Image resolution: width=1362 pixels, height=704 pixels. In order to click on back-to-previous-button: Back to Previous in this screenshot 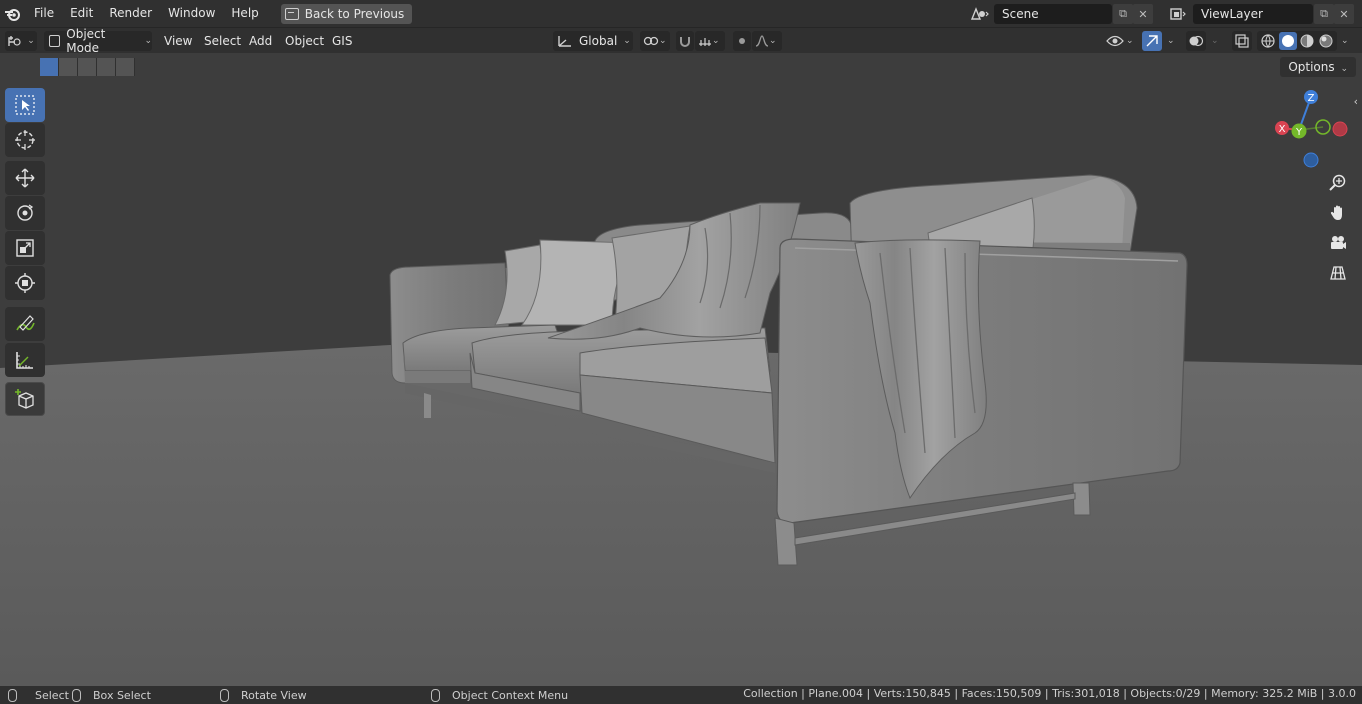, I will do `click(346, 13)`.